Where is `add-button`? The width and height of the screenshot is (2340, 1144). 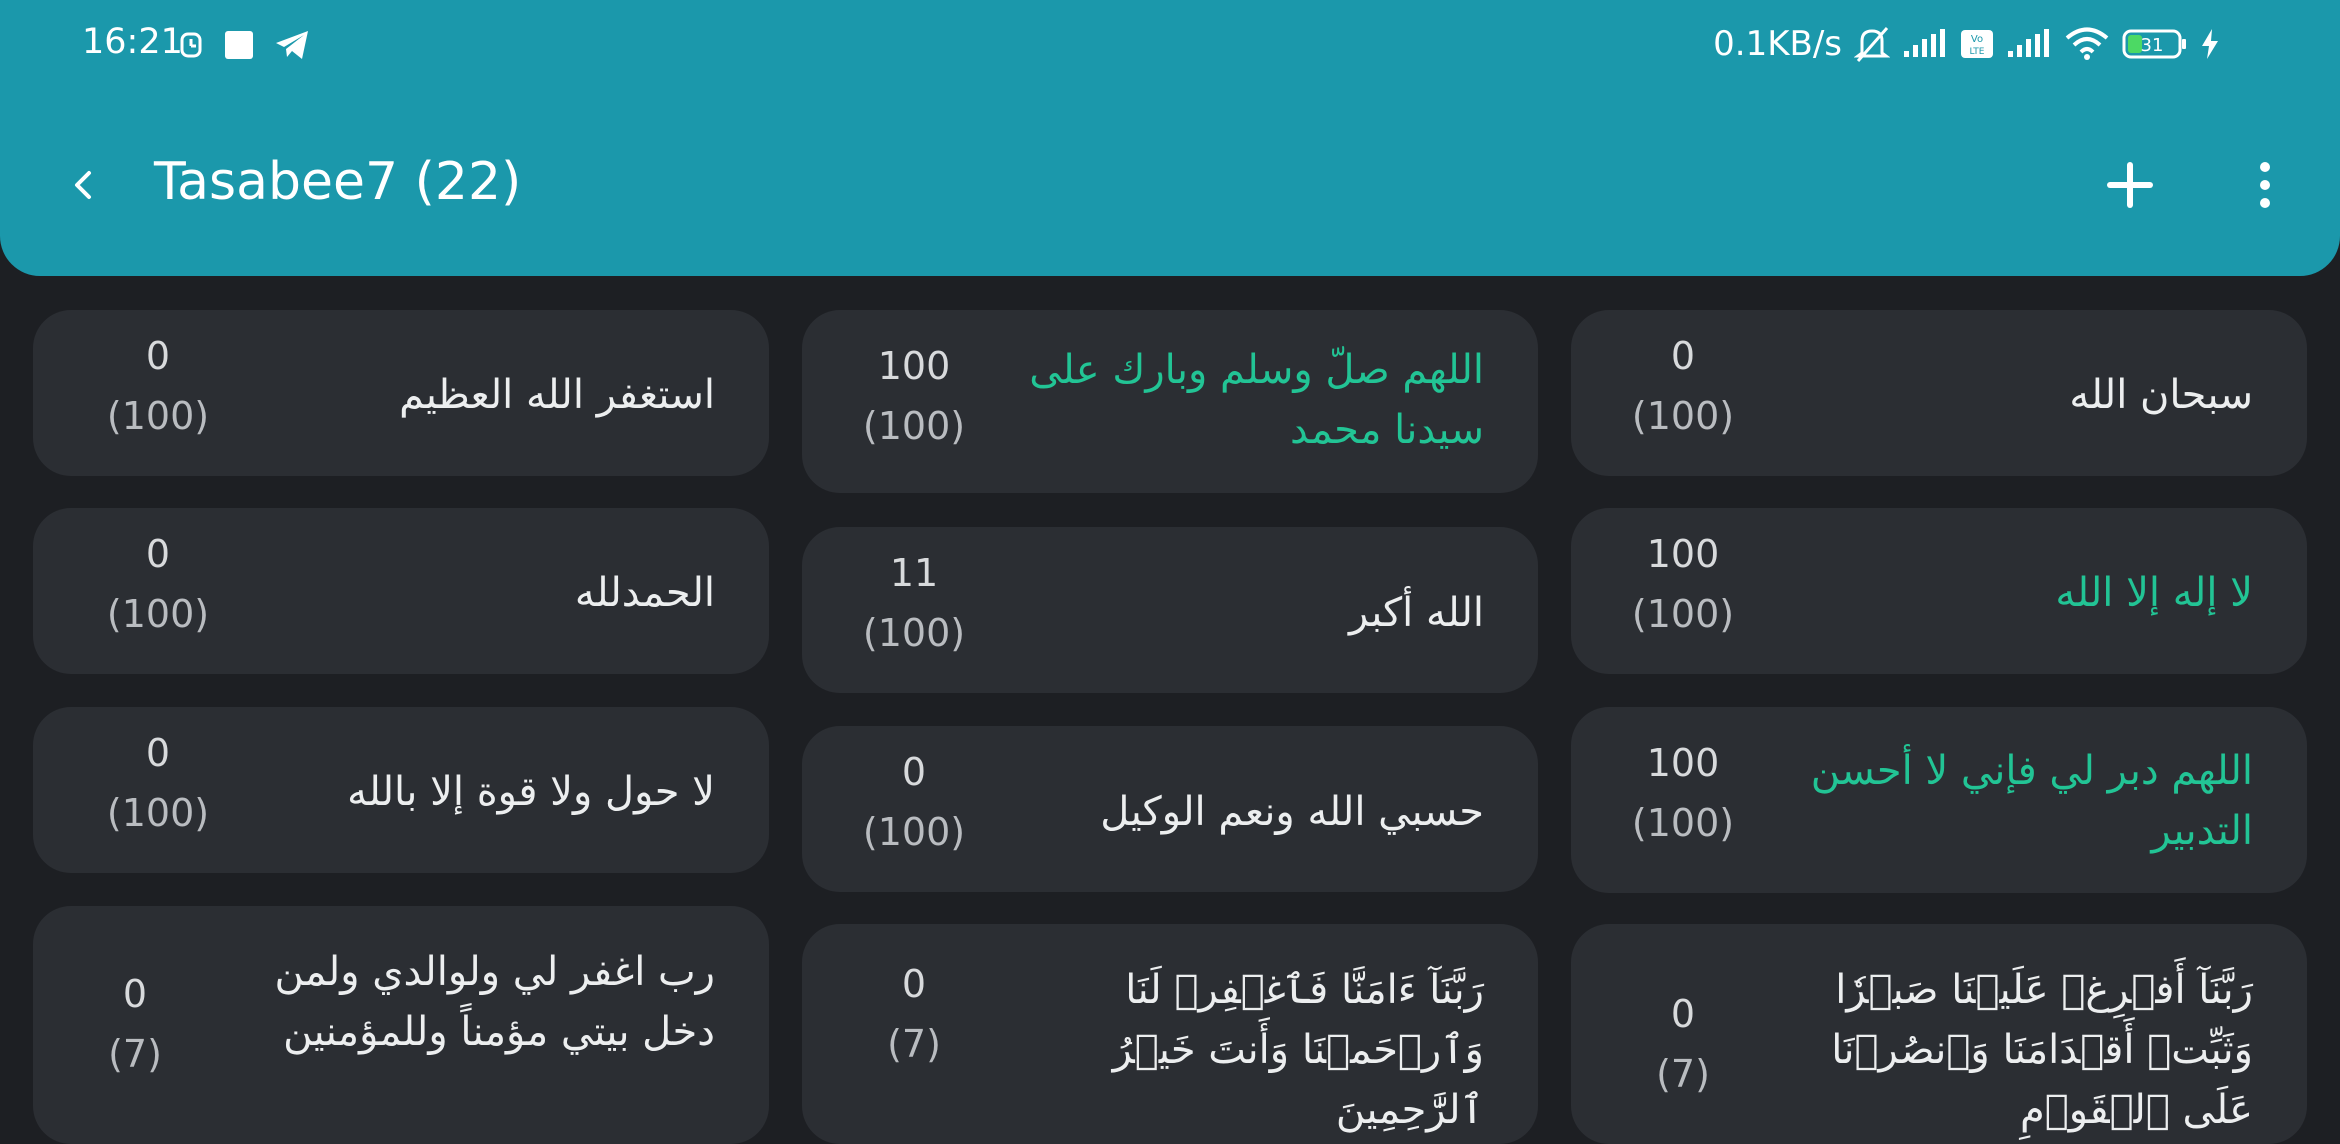 add-button is located at coordinates (2130, 185).